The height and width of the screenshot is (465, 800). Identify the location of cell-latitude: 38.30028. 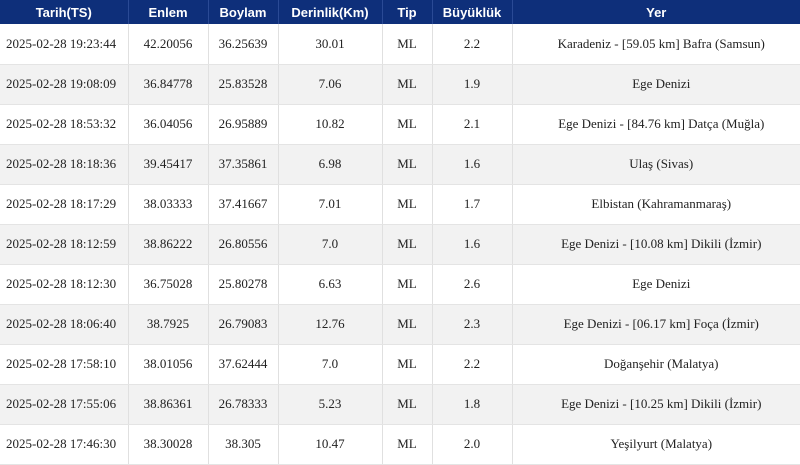
(168, 444).